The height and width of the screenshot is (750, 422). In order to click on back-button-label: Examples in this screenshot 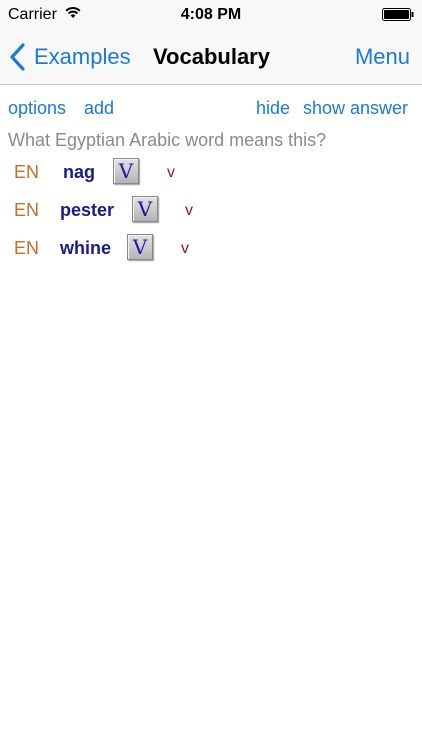, I will do `click(82, 56)`.